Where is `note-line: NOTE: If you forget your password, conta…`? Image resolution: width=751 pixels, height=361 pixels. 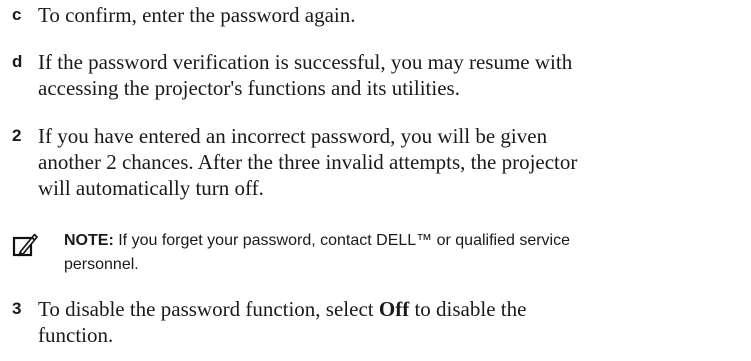
note-line: NOTE: If you forget your password, conta… is located at coordinates (404, 241).